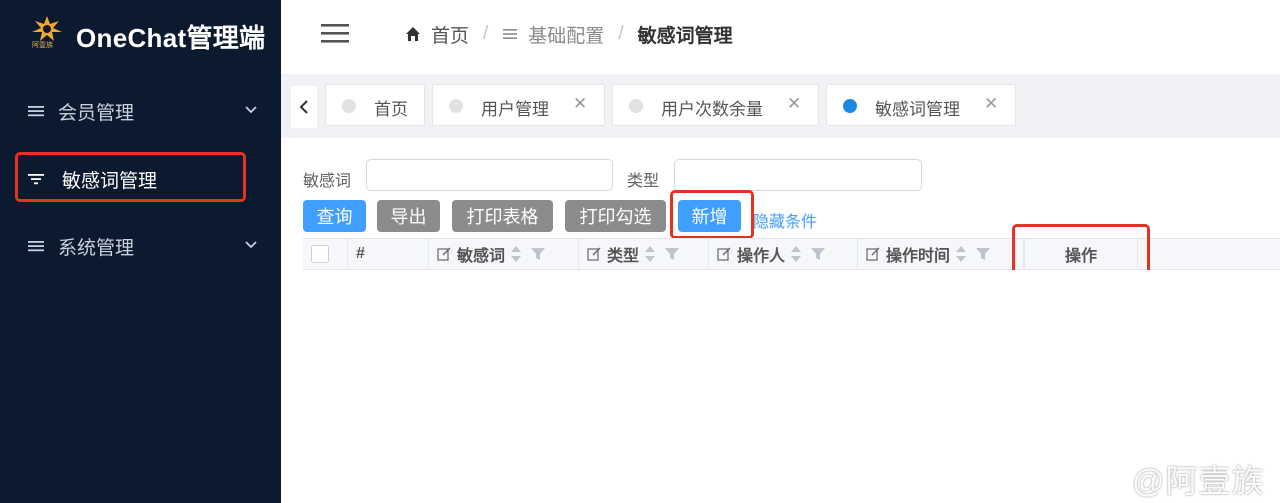  What do you see at coordinates (623, 256) in the screenshot?
I see `column-header-label: 类型` at bounding box center [623, 256].